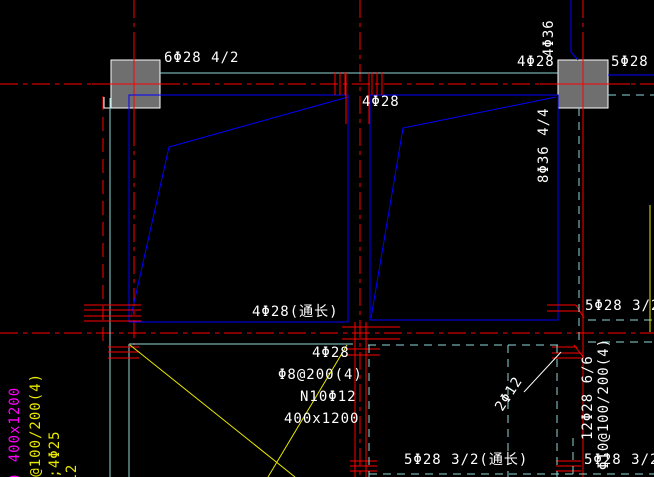 The width and height of the screenshot is (654, 477). Describe the element at coordinates (588, 397) in the screenshot. I see `rebar-label-right-bottom: 12Φ28 6/6` at that location.